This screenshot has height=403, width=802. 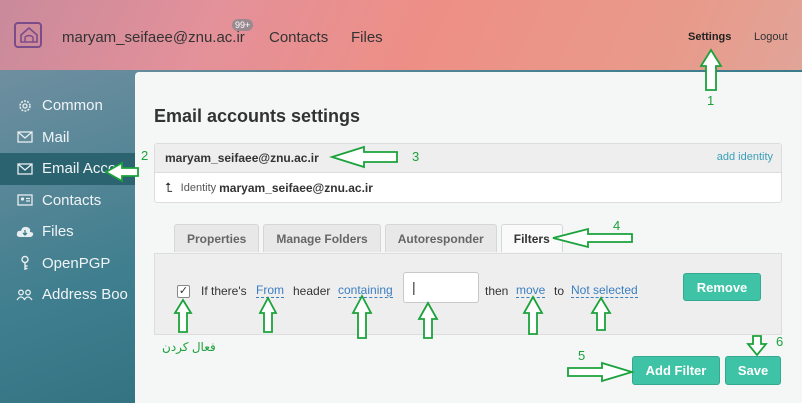 What do you see at coordinates (189, 347) in the screenshot?
I see `annotation-enable-label: فعال کردن` at bounding box center [189, 347].